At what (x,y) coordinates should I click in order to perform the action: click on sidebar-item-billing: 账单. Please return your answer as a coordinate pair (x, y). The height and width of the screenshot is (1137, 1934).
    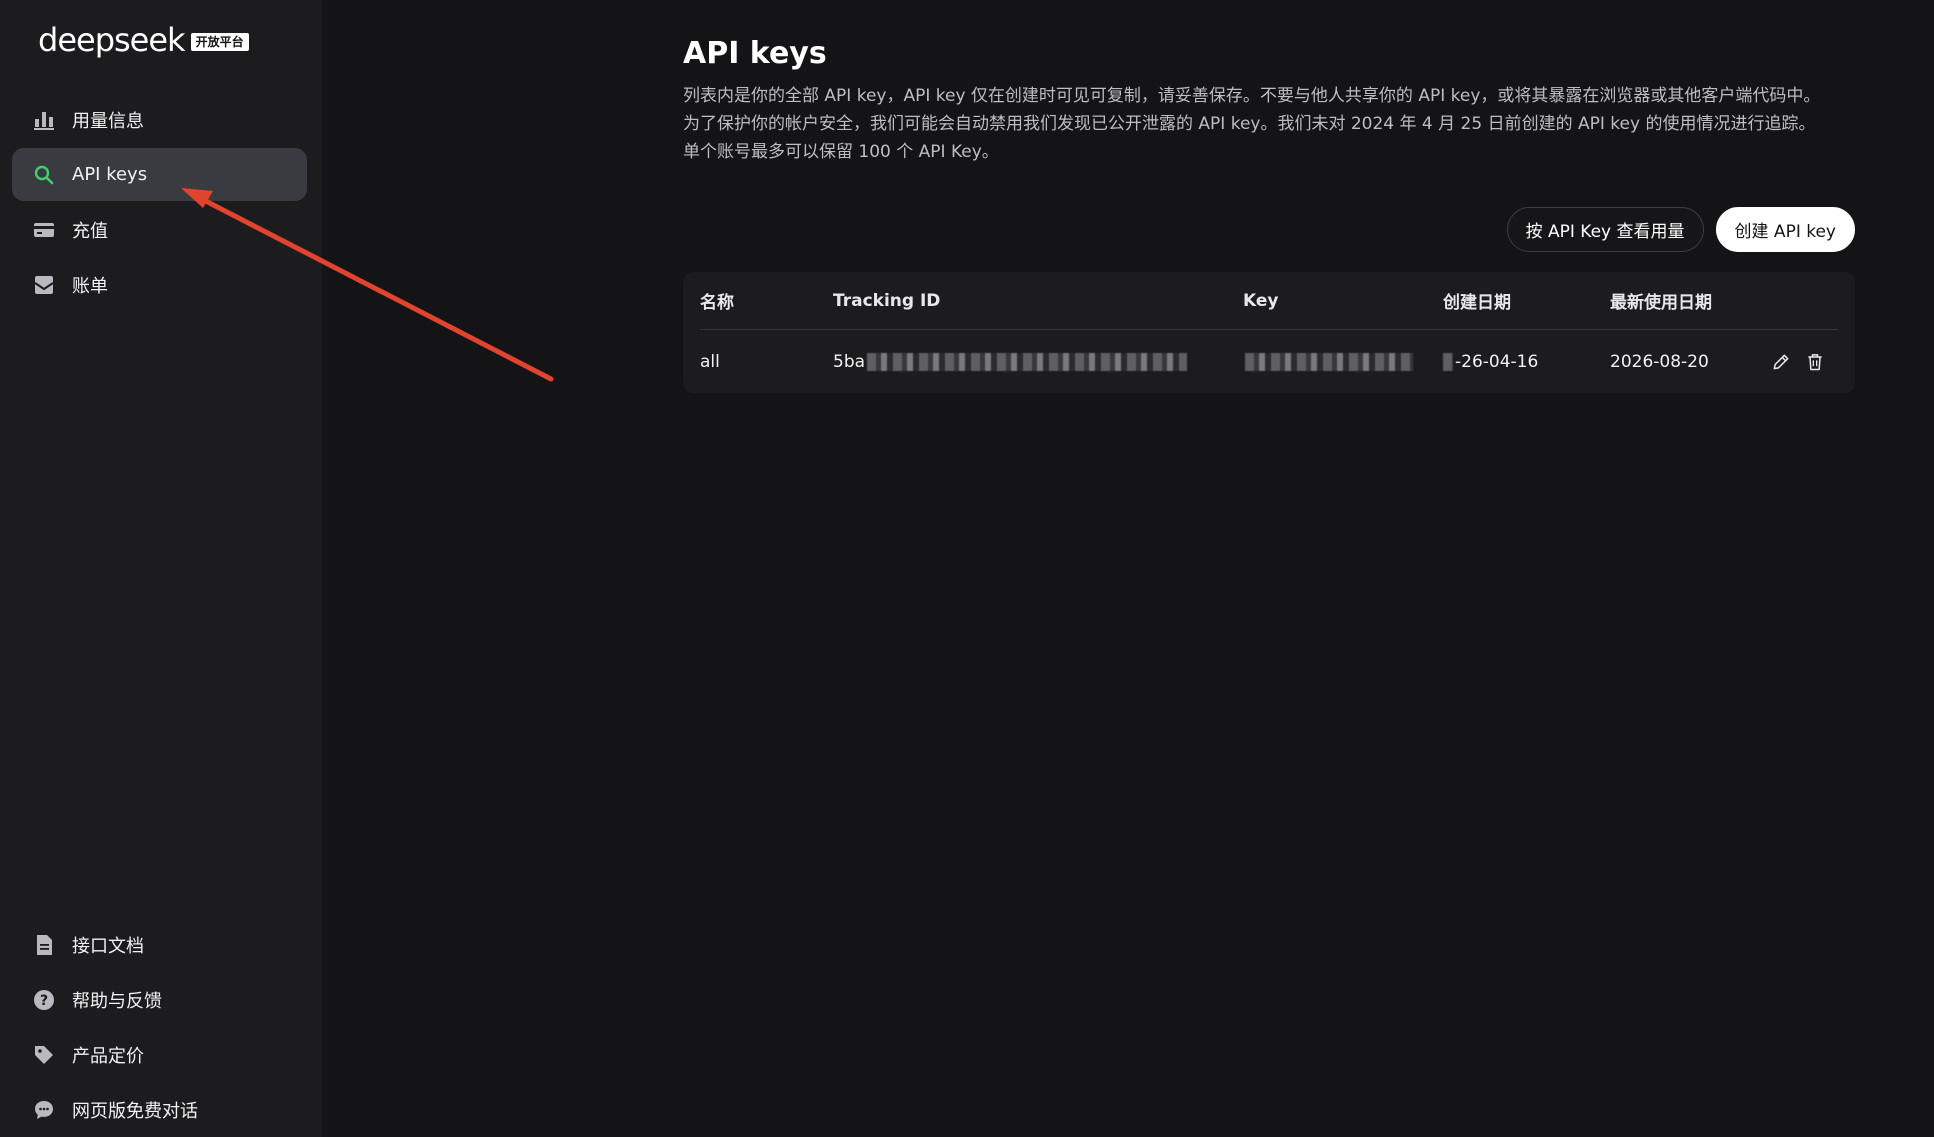
    Looking at the image, I should click on (159, 284).